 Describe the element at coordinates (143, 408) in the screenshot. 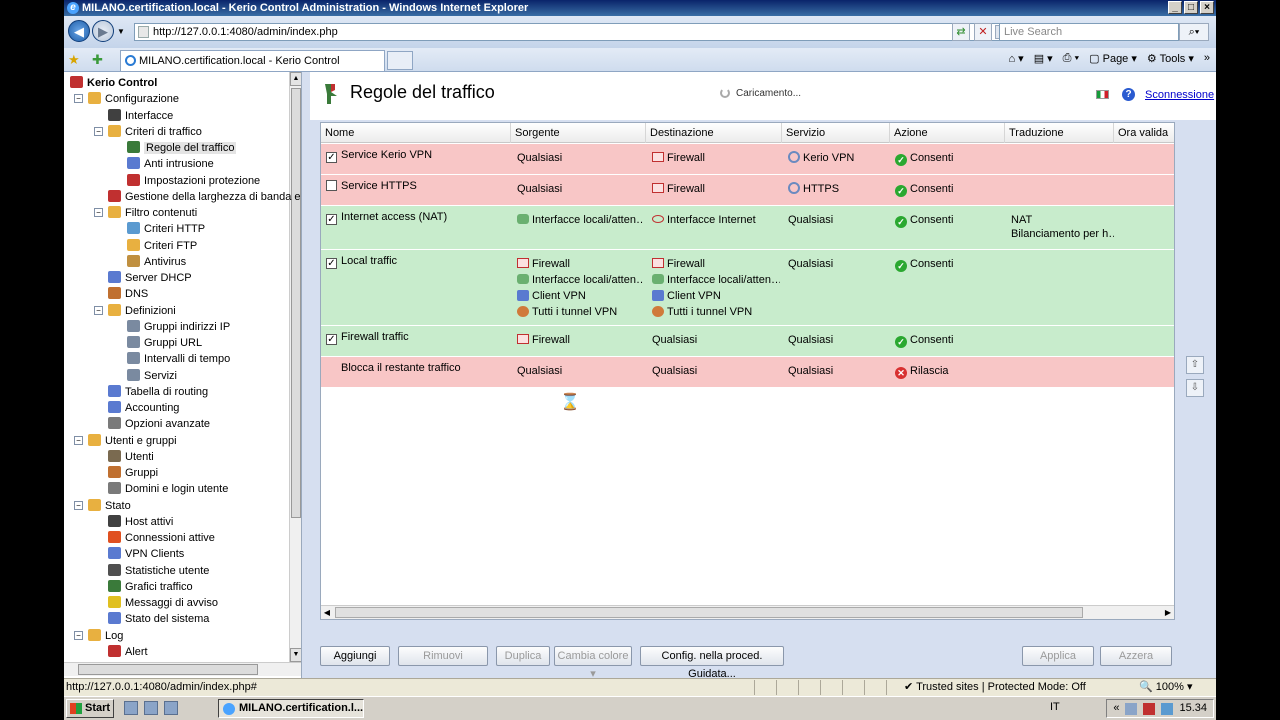

I see `tree-item: Accounting` at that location.